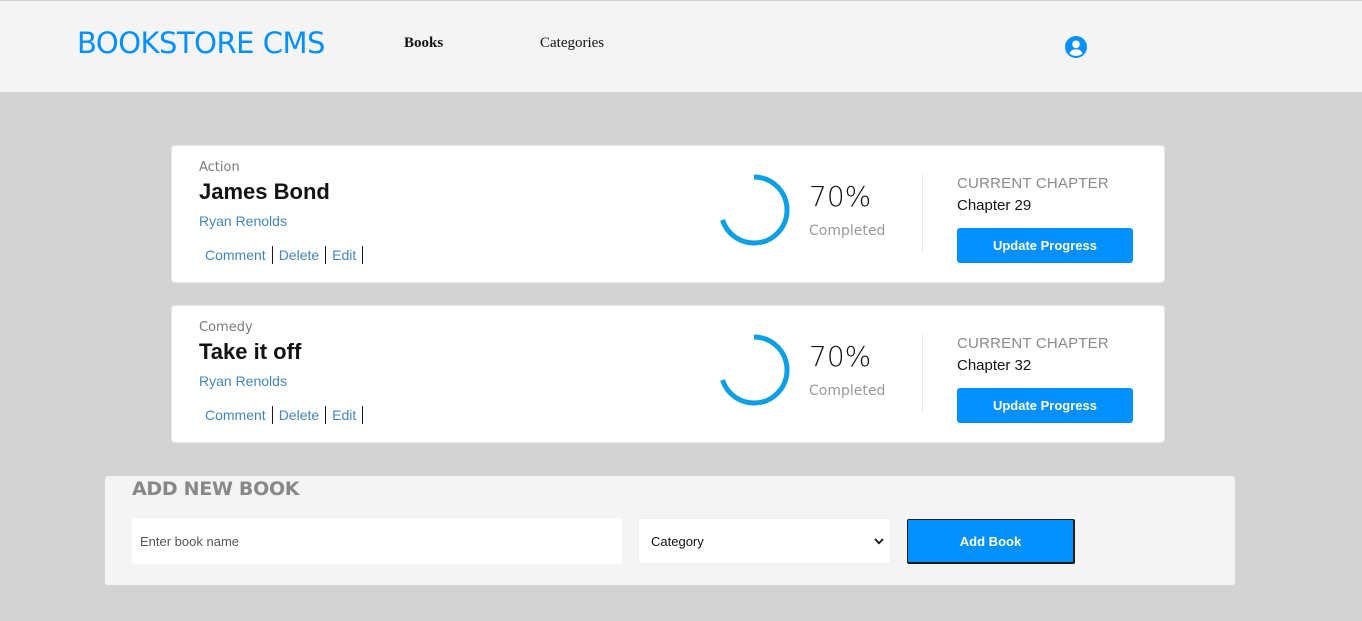 This screenshot has width=1362, height=621. I want to click on current-chapter-value: Chapter 32, so click(994, 365).